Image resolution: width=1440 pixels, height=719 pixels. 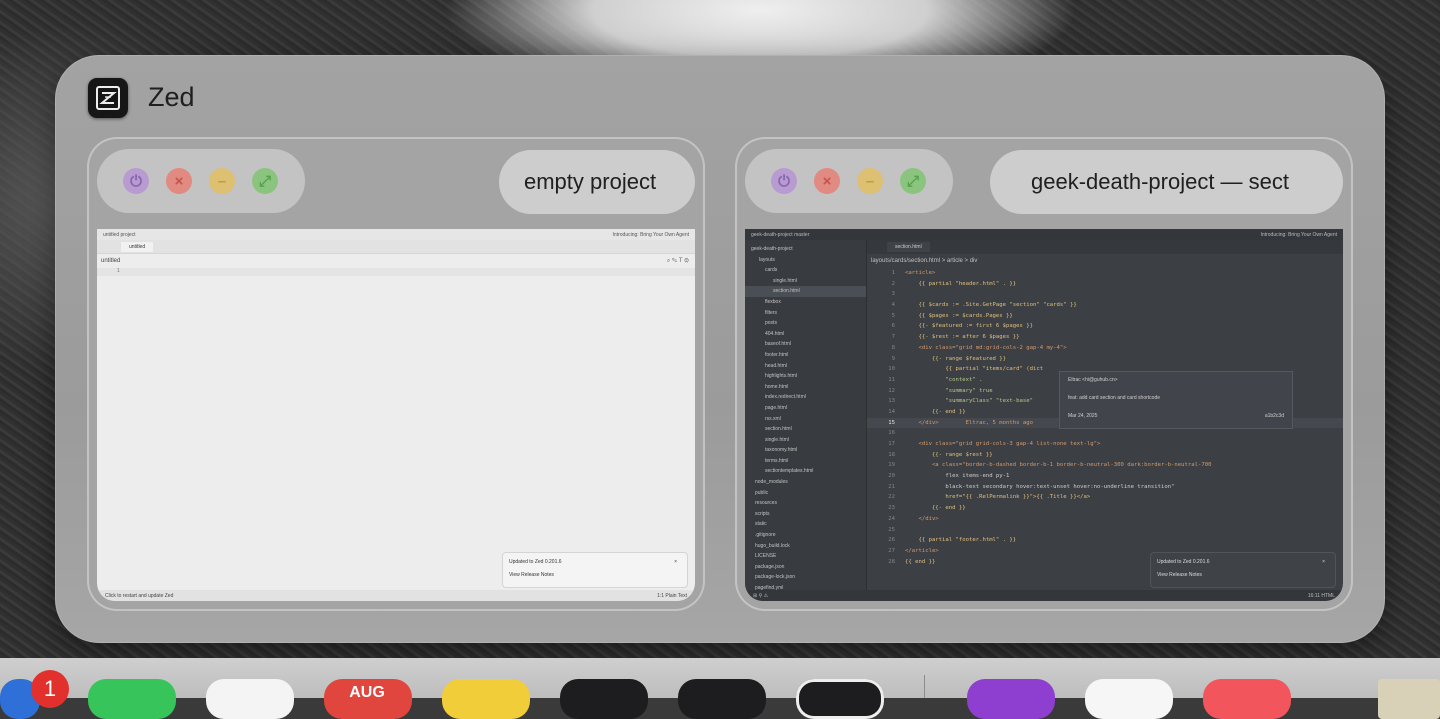 What do you see at coordinates (805, 313) in the screenshot?
I see `file-tree-item: filters` at bounding box center [805, 313].